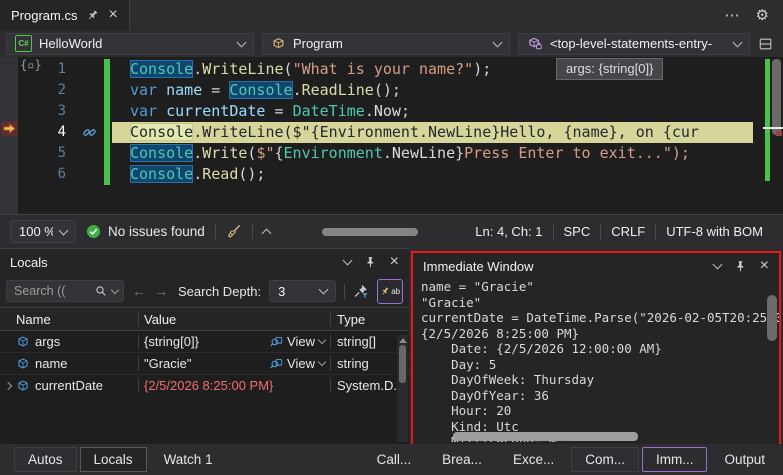 The height and width of the screenshot is (475, 783). Describe the element at coordinates (478, 266) in the screenshot. I see `immediate-title: Immediate Window` at that location.